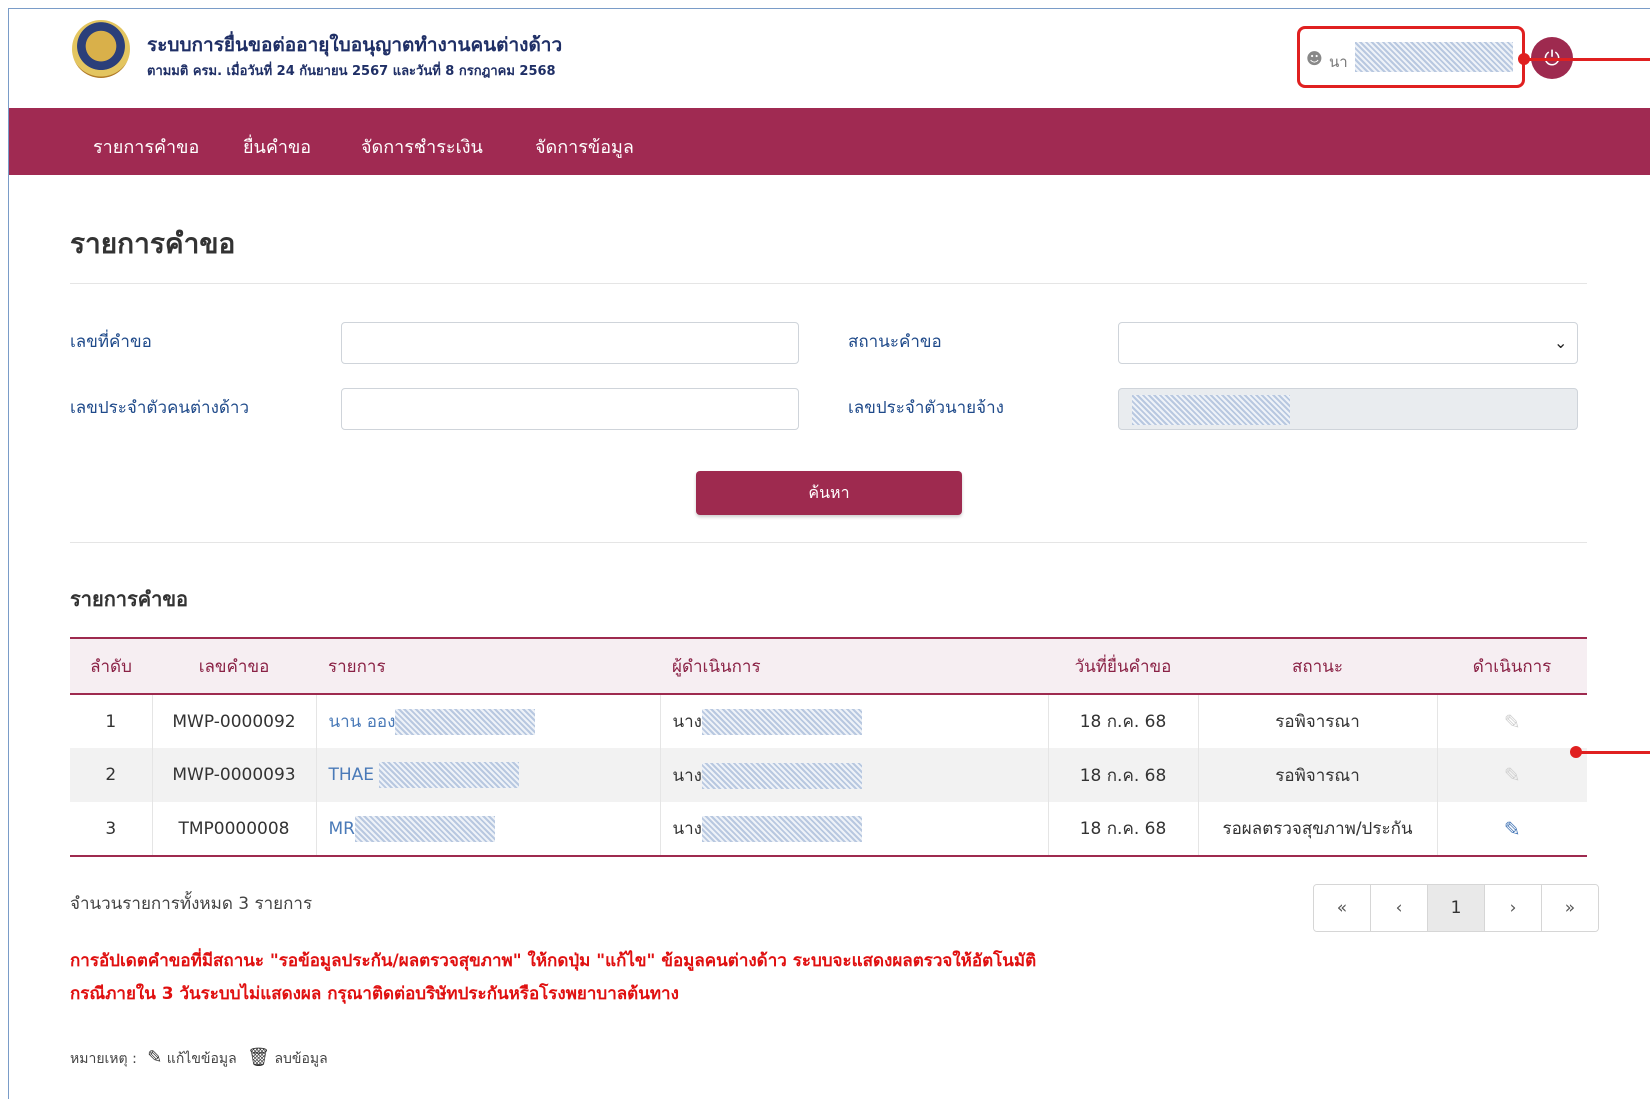  I want to click on total-count: จำนวนรายการทั้งหมด 3 รายการ, so click(191, 904).